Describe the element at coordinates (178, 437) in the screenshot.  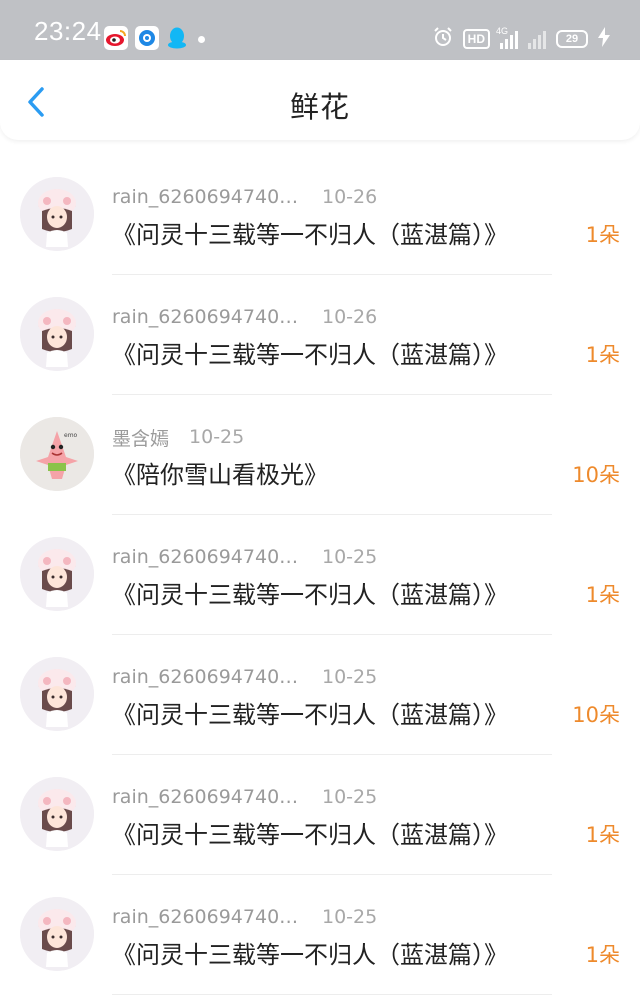
I see `item-meta: 墨含嫣 10-25` at that location.